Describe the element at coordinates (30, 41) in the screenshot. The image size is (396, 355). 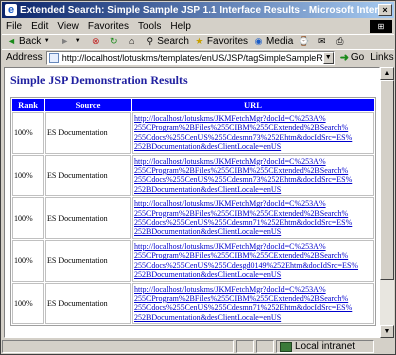
I see `back-button: ◄ Back ▼` at that location.